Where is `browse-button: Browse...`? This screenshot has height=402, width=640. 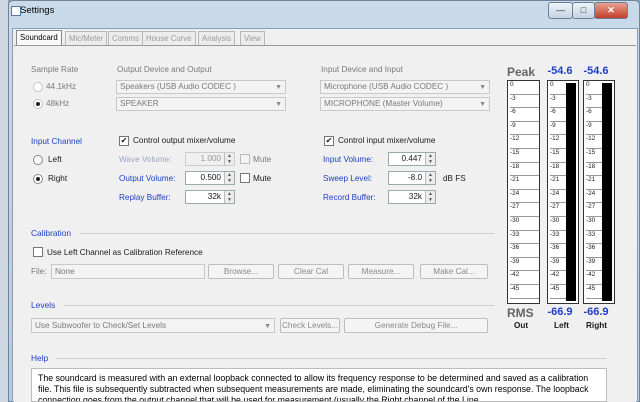
browse-button: Browse... is located at coordinates (241, 271).